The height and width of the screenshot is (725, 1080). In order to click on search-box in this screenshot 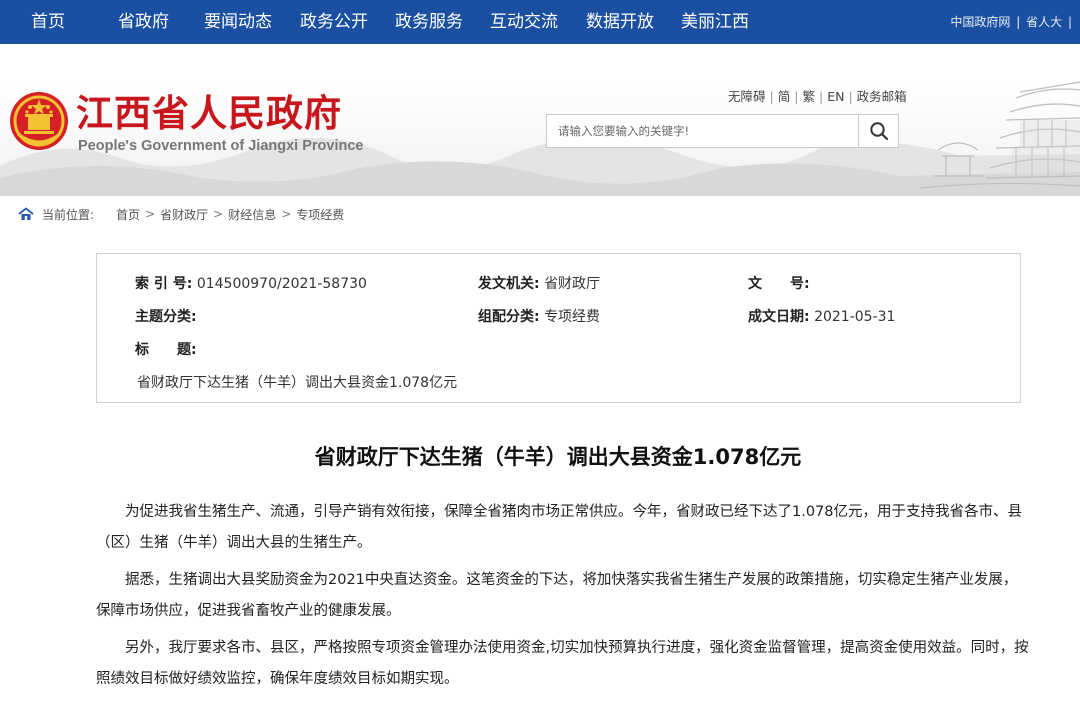, I will do `click(722, 131)`.